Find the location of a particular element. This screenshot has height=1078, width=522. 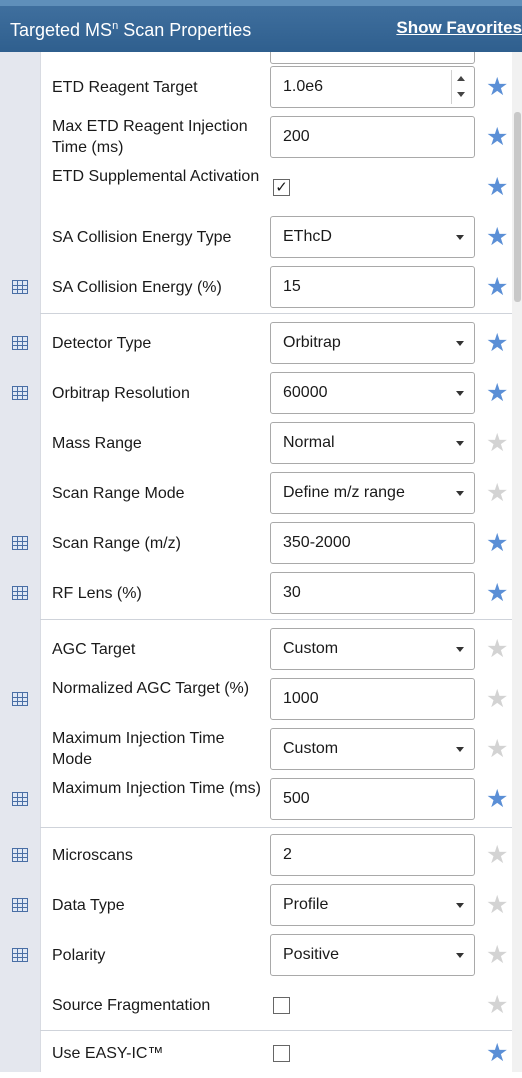

property-label: SA Collision Energy (%) is located at coordinates (137, 287).